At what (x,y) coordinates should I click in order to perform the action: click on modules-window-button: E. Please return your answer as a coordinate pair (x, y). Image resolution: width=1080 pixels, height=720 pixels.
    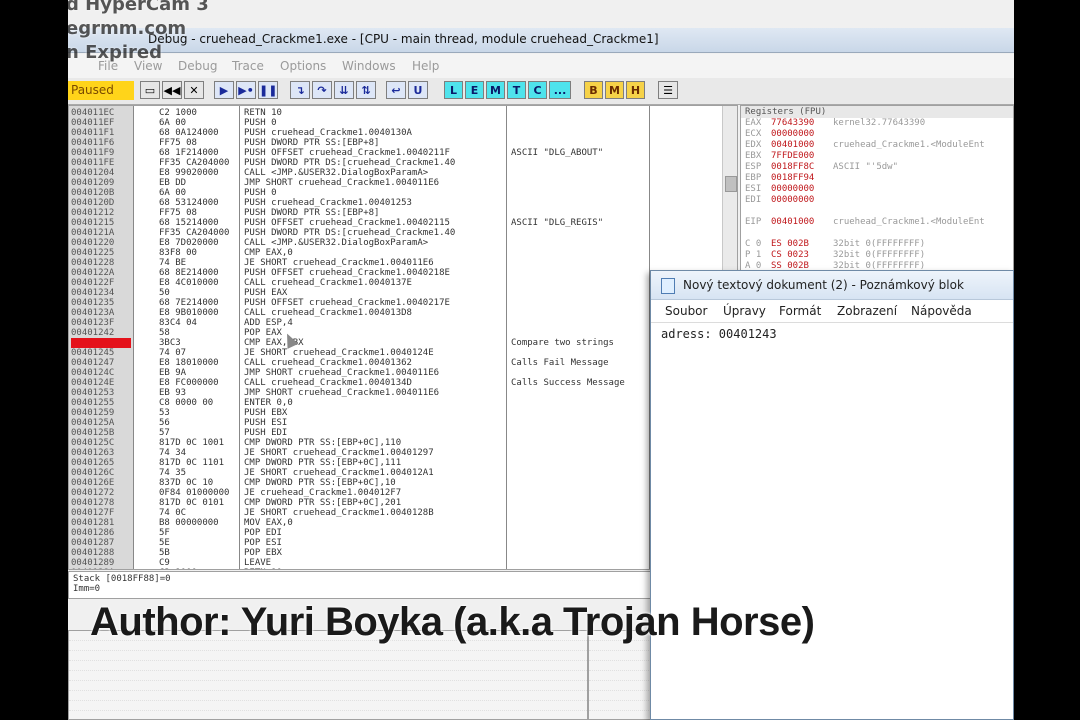
    Looking at the image, I should click on (474, 90).